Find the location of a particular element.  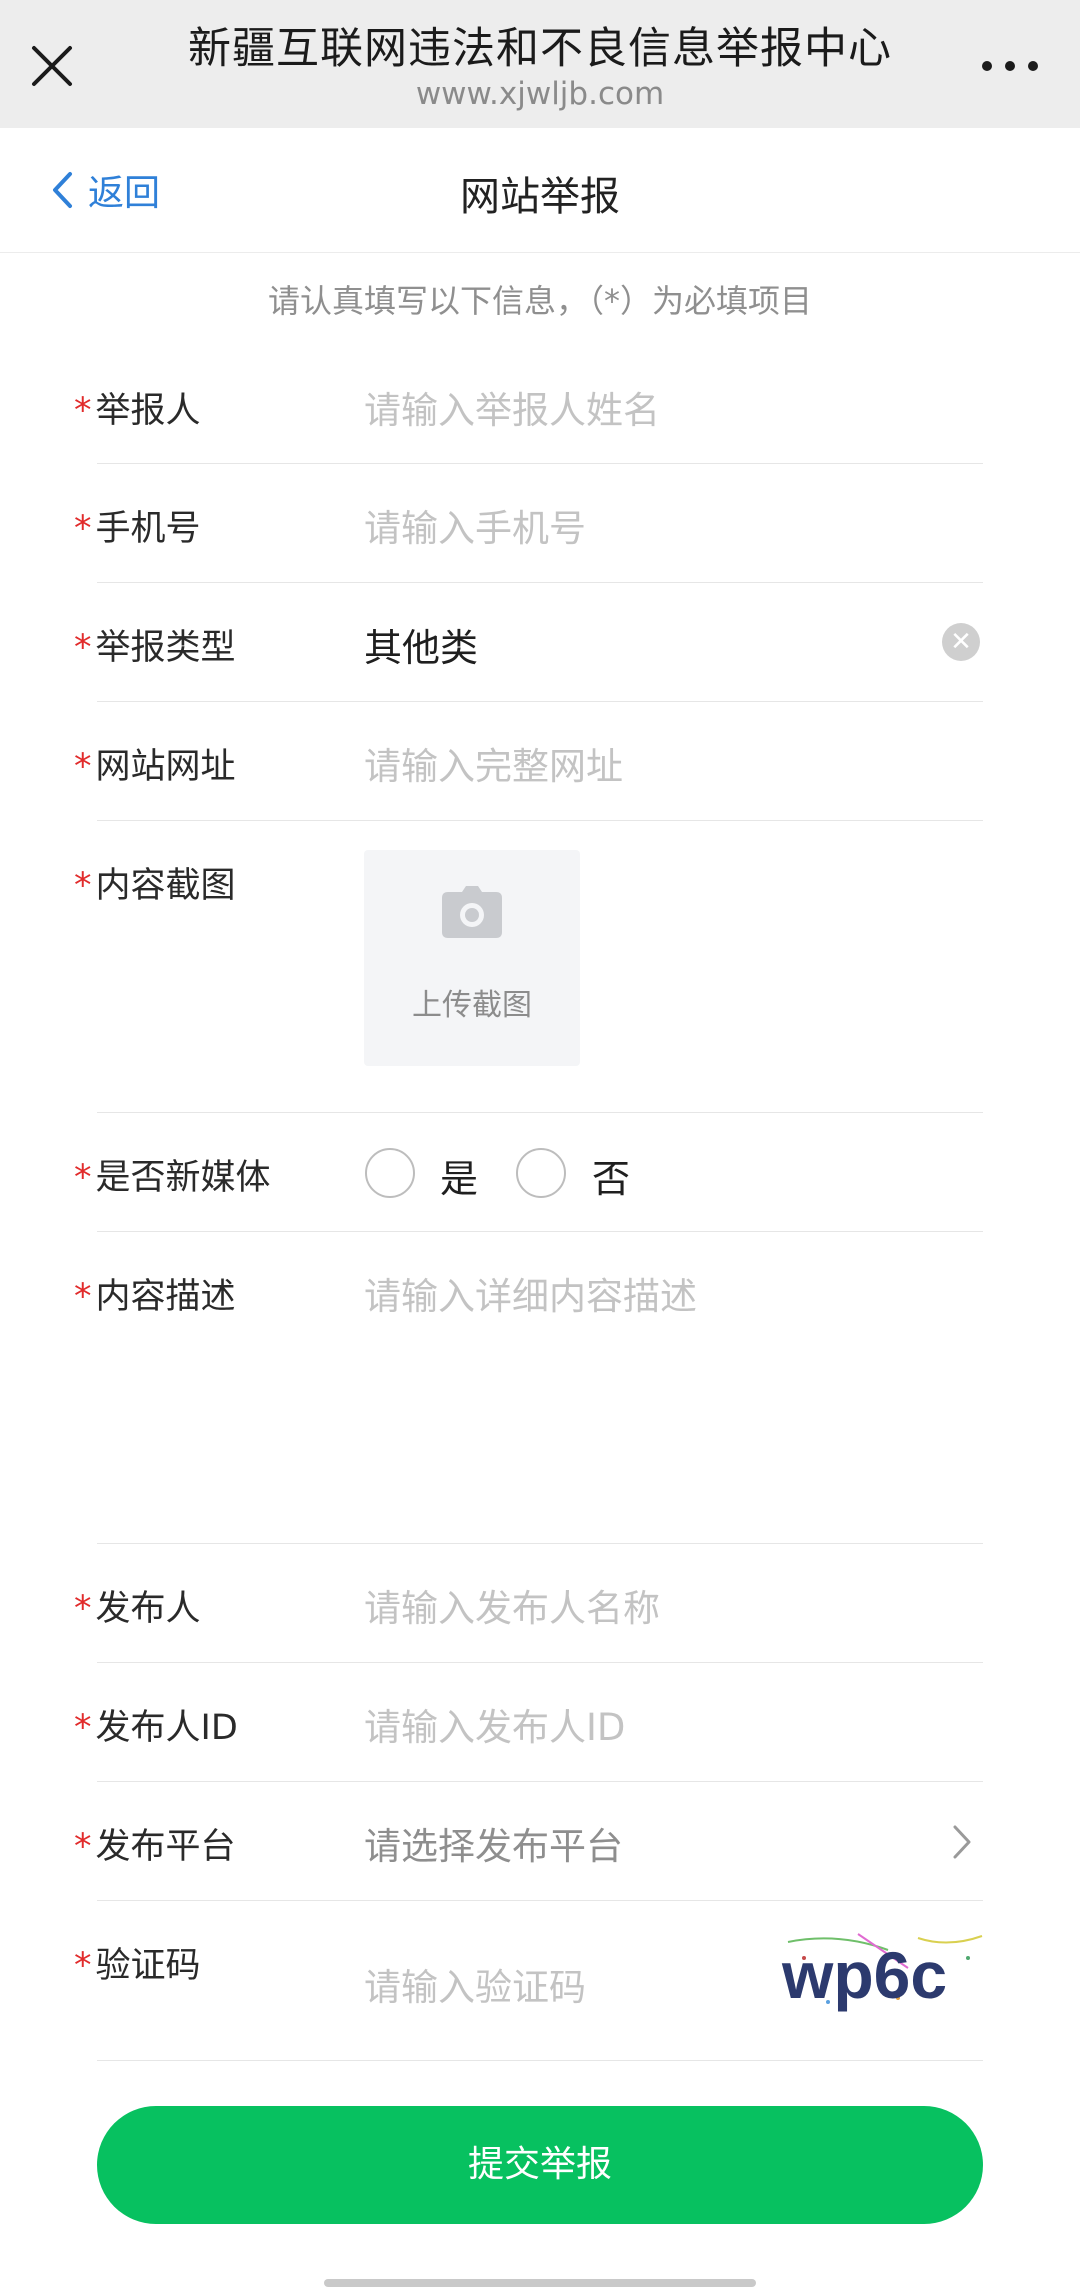

window-url: www.xjwljb.com is located at coordinates (540, 94).